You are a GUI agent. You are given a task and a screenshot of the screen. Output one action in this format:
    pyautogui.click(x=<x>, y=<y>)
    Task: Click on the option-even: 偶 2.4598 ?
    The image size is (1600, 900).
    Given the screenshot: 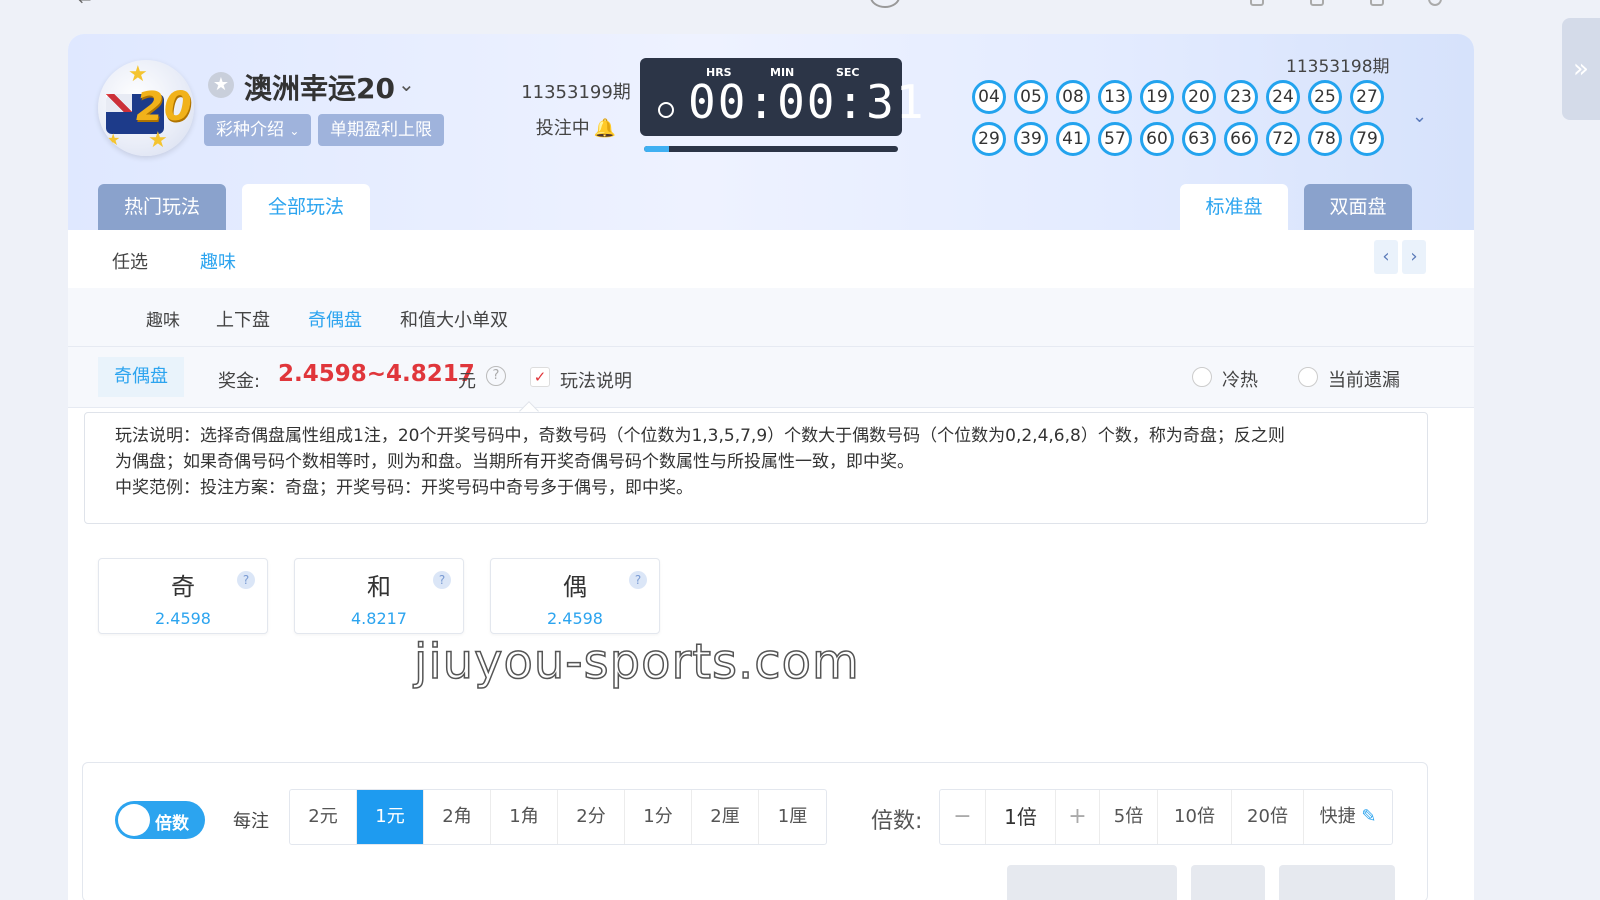 What is the action you would take?
    pyautogui.click(x=575, y=596)
    